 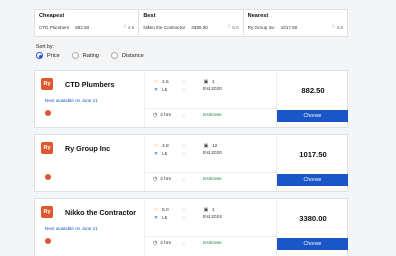 I want to click on sort-option-distance: Distance, so click(x=127, y=55).